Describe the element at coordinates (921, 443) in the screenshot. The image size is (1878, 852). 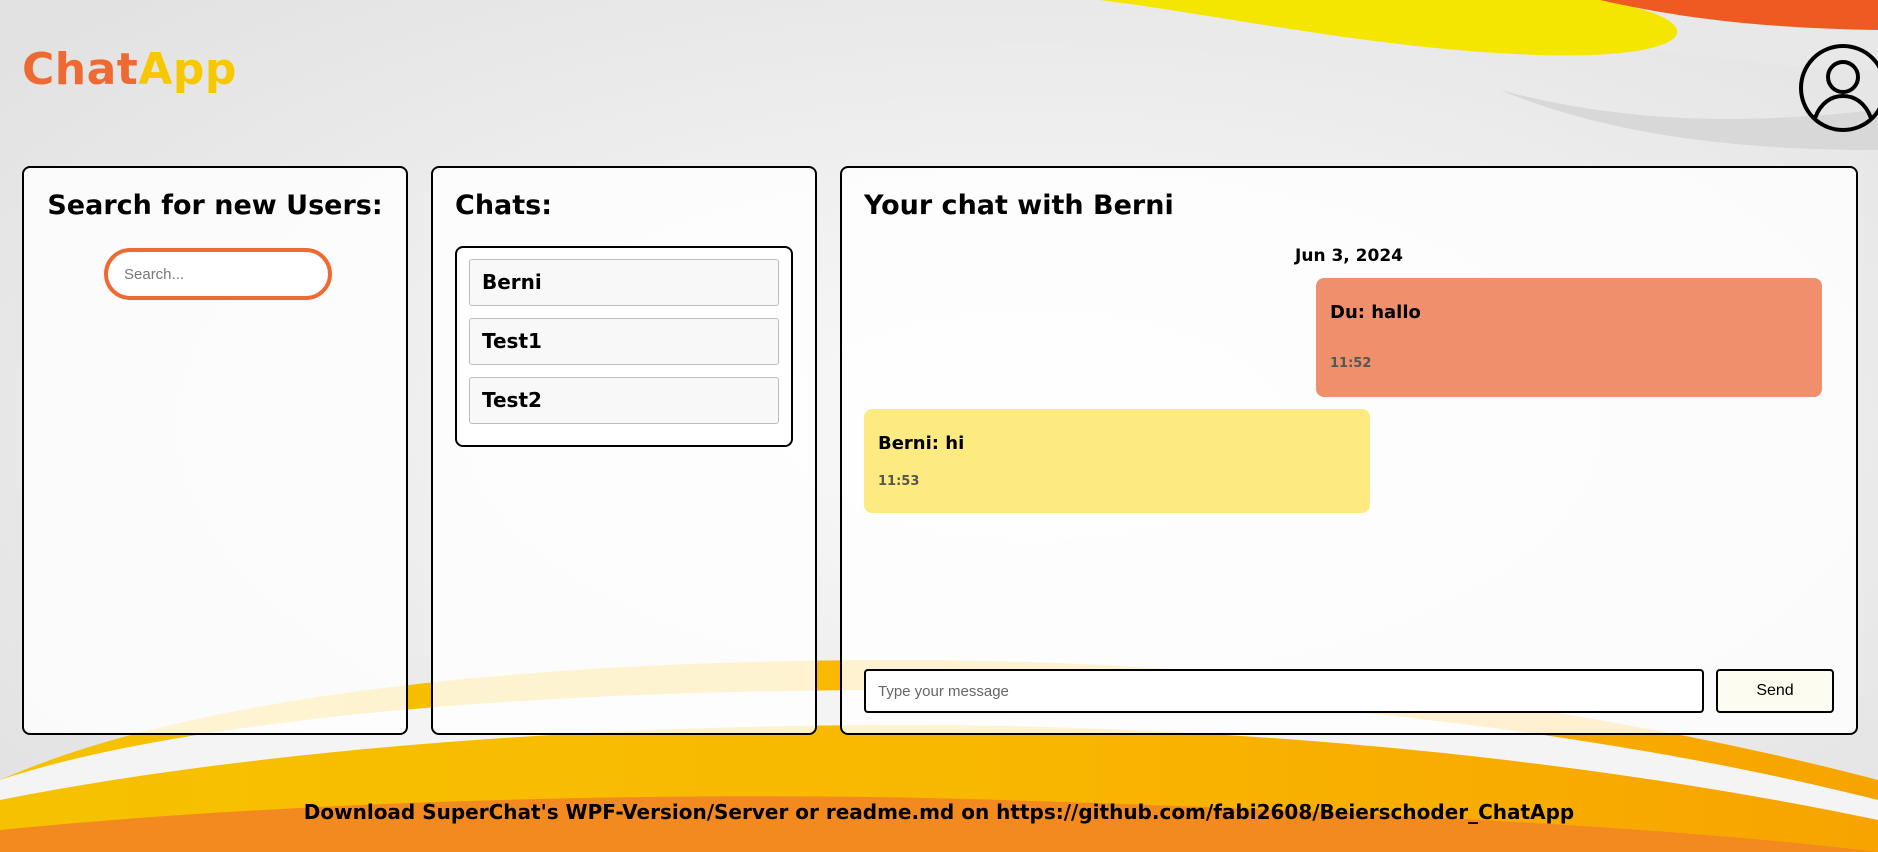
I see `message-text: Berni: hi` at that location.